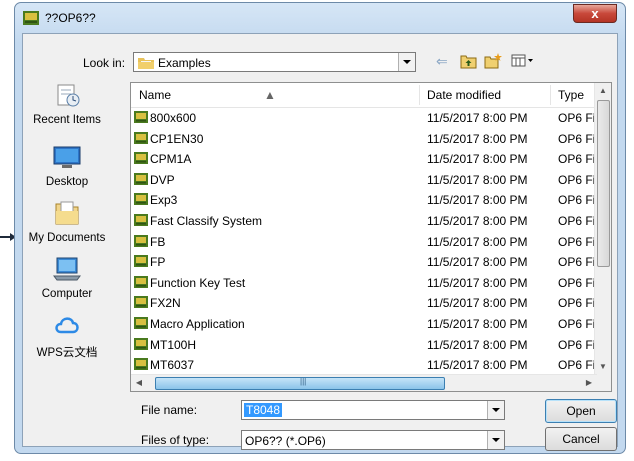 Image resolution: width=634 pixels, height=461 pixels. I want to click on column-header-type: Type, so click(571, 95).